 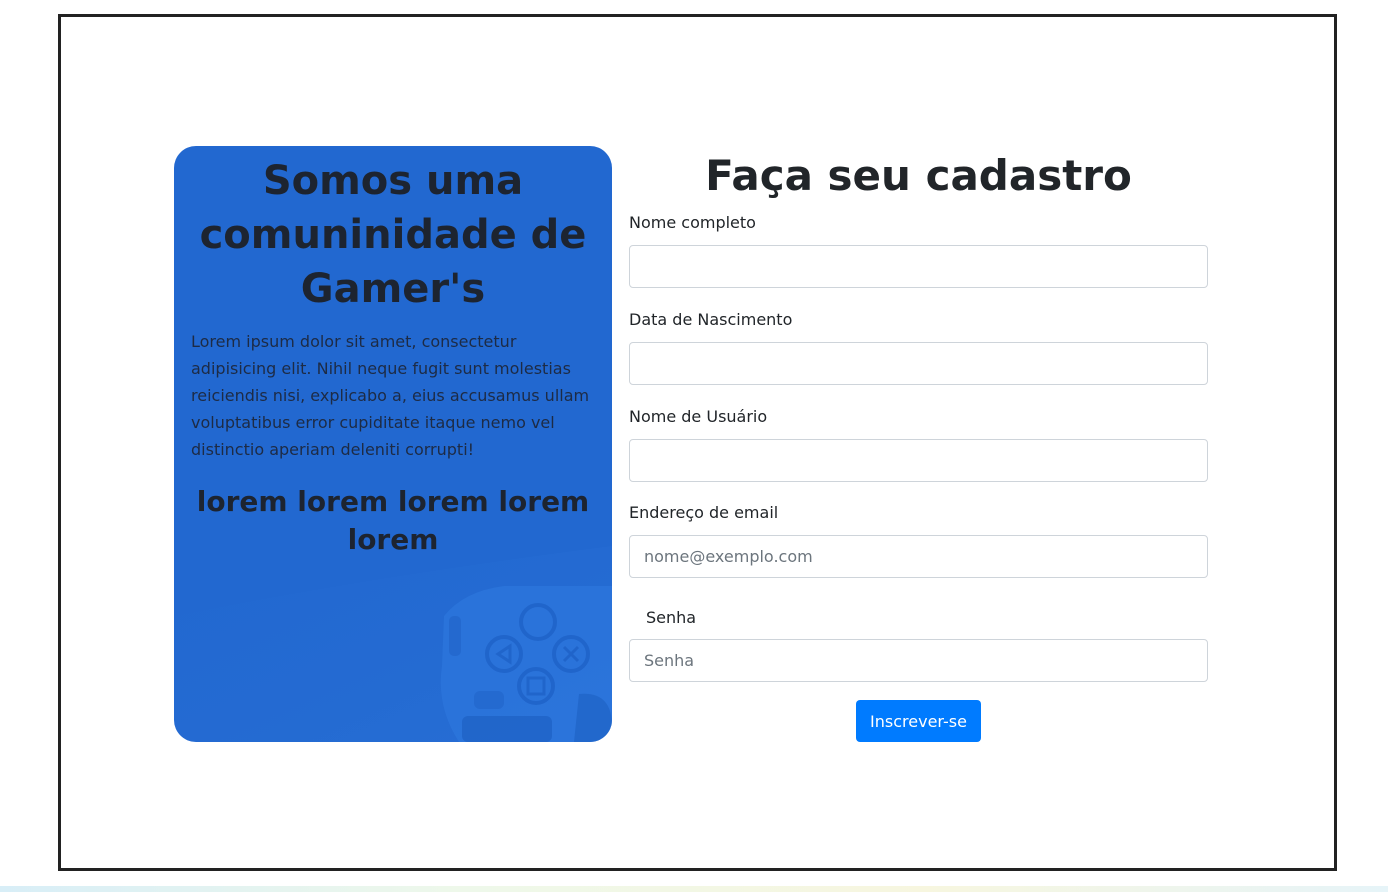 I want to click on password-label: Senha, so click(x=671, y=617).